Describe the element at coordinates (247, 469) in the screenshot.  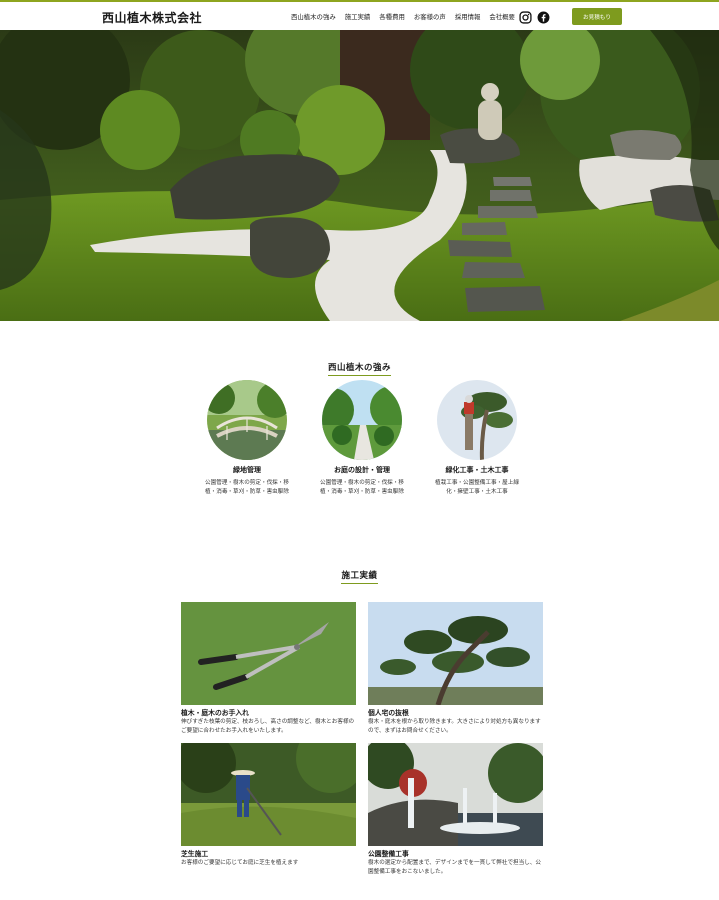
I see `strength-title: 緑地管理` at that location.